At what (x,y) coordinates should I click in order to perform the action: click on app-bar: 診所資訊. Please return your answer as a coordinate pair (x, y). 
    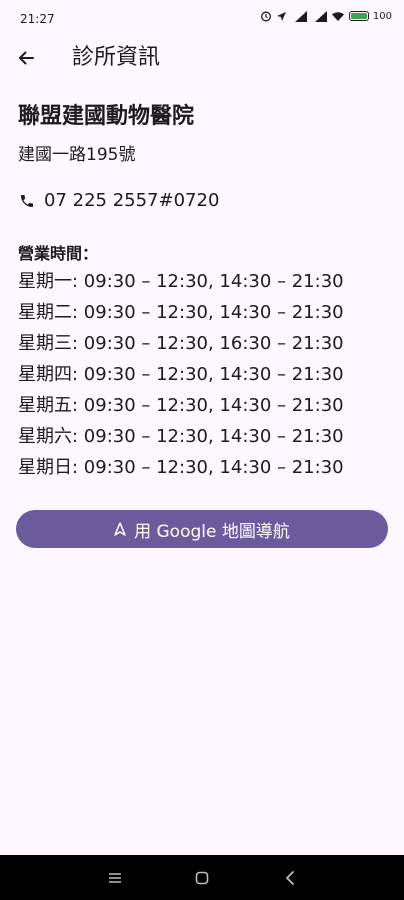
    Looking at the image, I should click on (202, 58).